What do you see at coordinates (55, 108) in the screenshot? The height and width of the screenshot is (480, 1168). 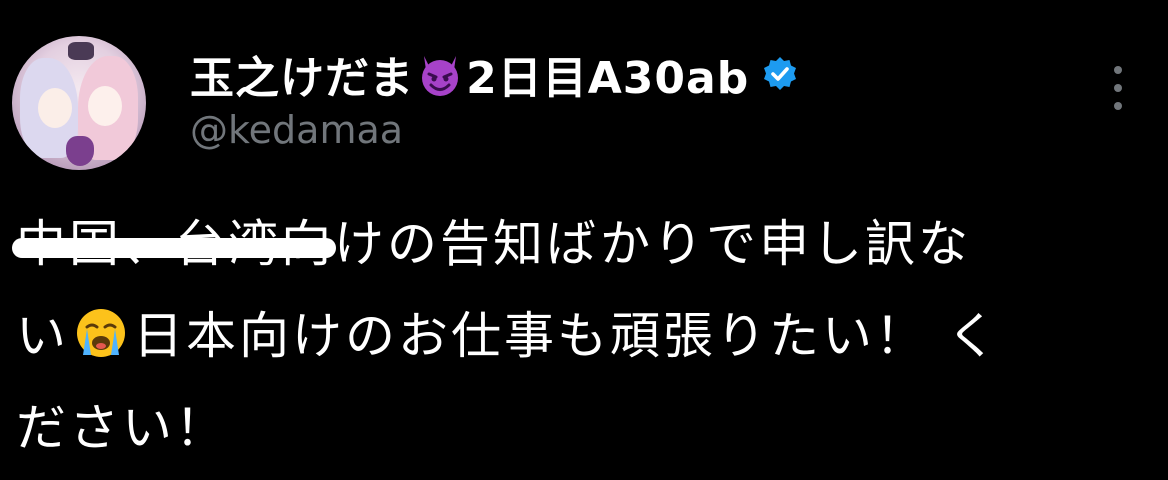 I see `avatar-face-left` at bounding box center [55, 108].